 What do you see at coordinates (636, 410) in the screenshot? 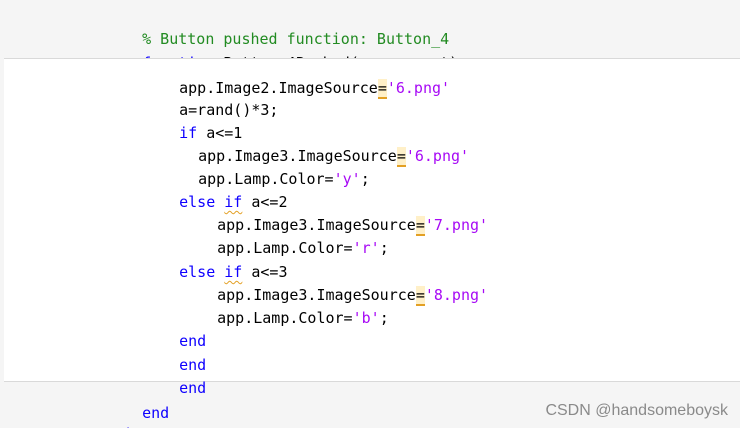
I see `watermark: CSDN @handsomeboysk` at bounding box center [636, 410].